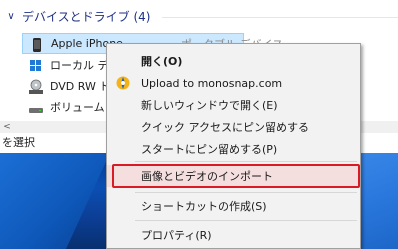 The image size is (398, 249). I want to click on menu-item-label: 画像とビデオのインポート, so click(207, 176).